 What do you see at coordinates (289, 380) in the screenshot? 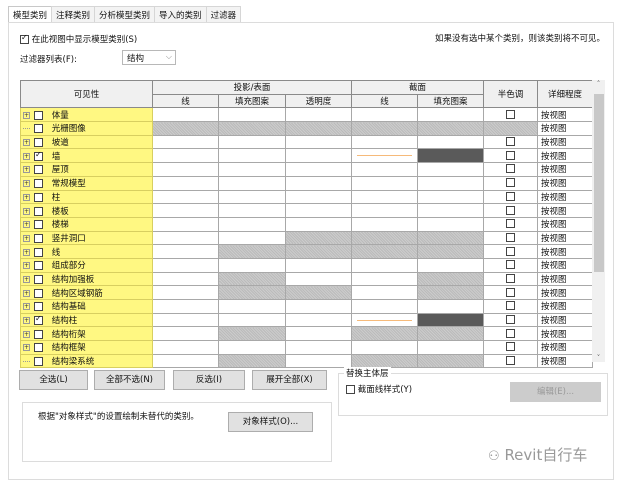
I see `expand-all-button: 展开全部(X)` at bounding box center [289, 380].